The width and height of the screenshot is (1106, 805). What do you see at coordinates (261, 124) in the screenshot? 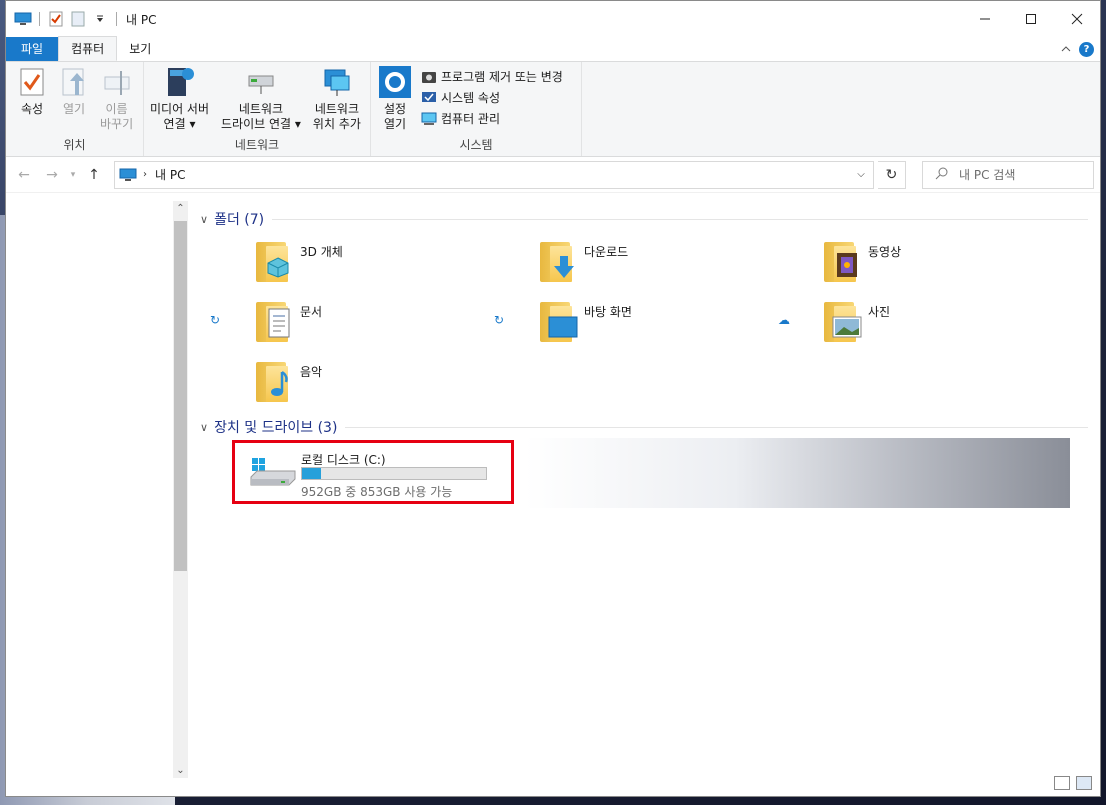
I see `map-drive-label-line2: 드라이브 연결 ▾` at bounding box center [261, 124].